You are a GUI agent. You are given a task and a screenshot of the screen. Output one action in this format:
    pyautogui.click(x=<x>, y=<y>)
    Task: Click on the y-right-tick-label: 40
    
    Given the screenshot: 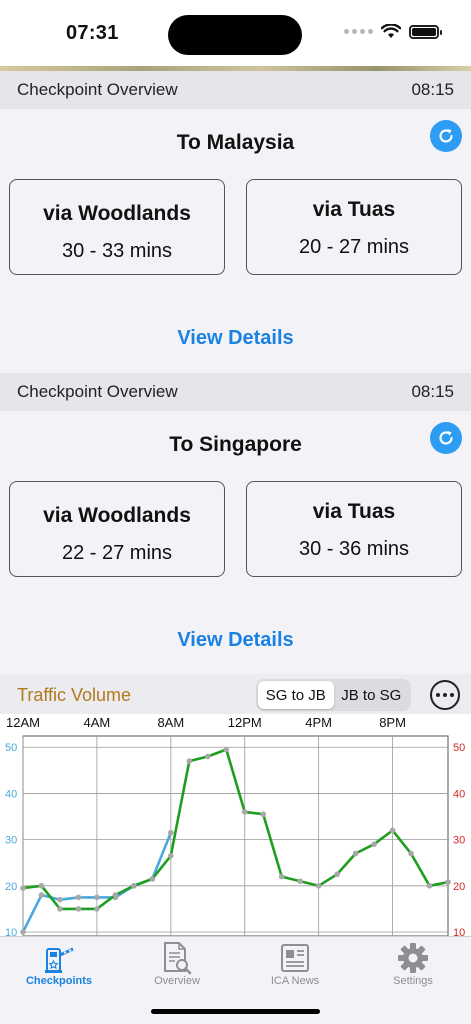 What is the action you would take?
    pyautogui.click(x=459, y=794)
    